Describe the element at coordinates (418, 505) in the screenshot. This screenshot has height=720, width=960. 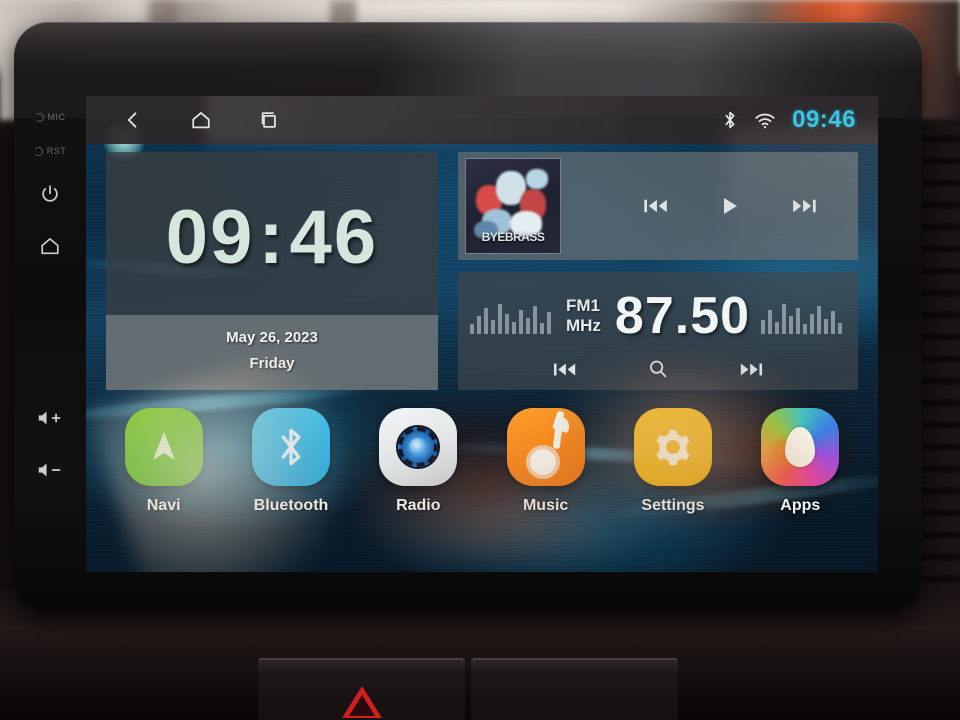
I see `app-label-radio: Radio` at that location.